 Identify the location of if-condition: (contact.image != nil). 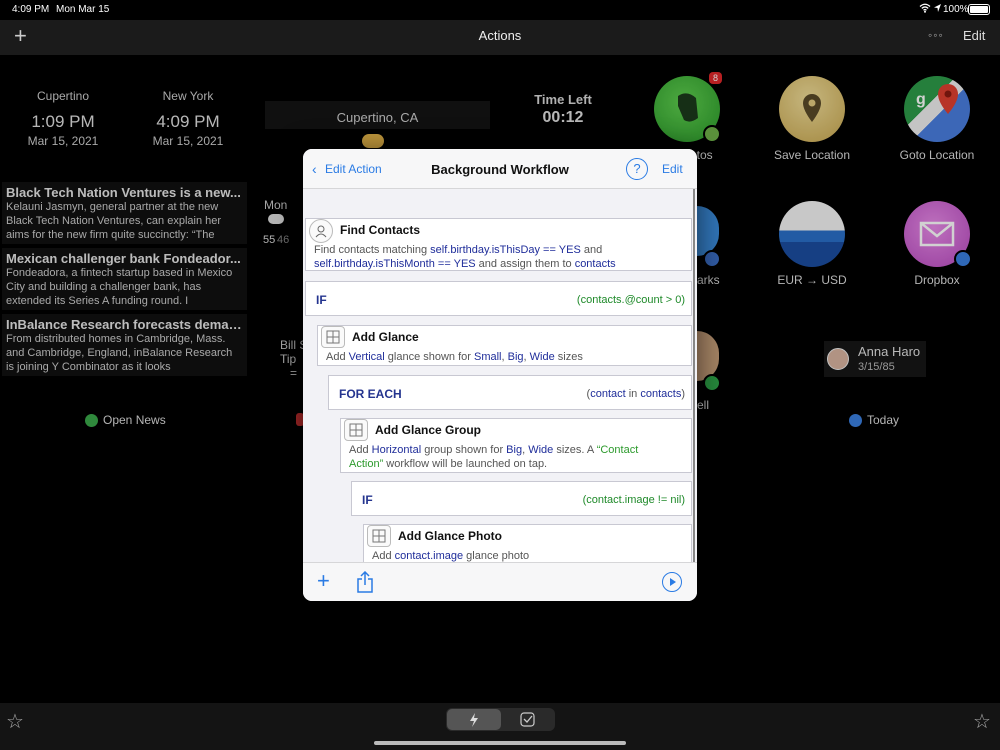
(634, 500).